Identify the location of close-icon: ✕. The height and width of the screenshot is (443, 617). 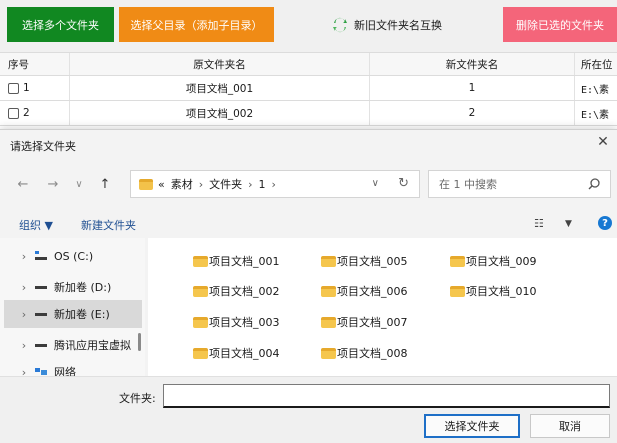
(603, 142).